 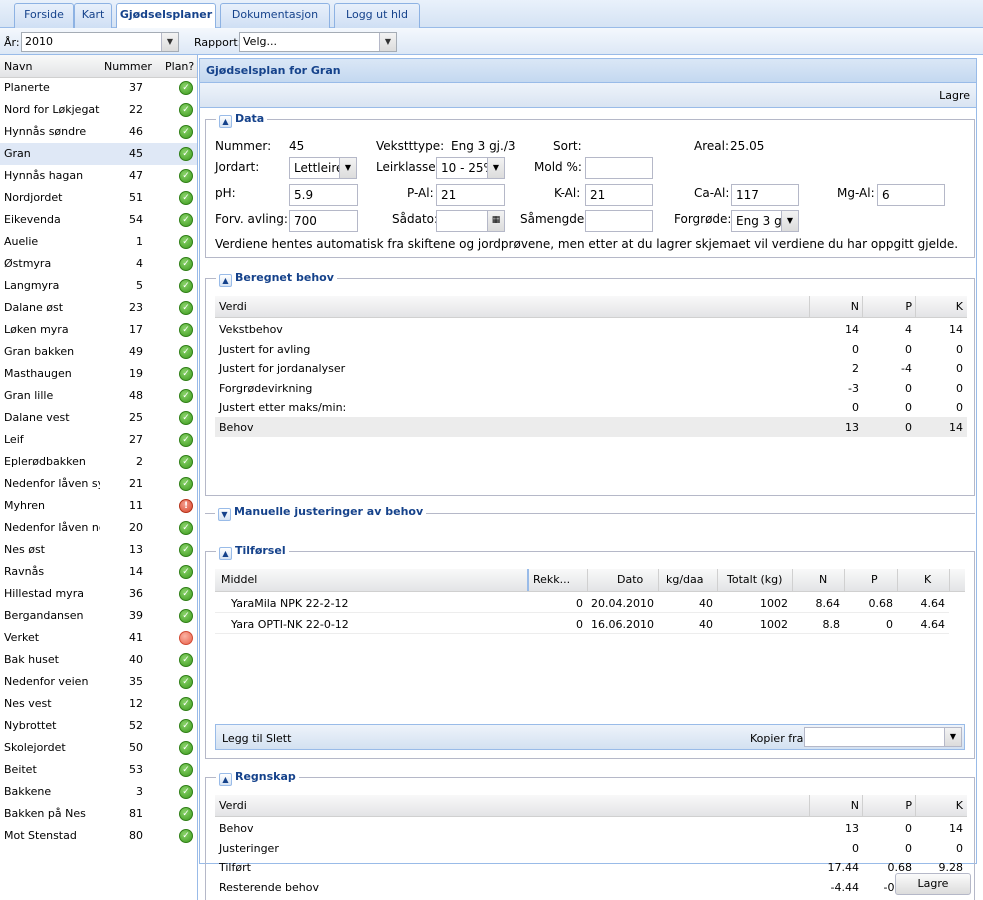 What do you see at coordinates (98, 484) in the screenshot?
I see `field-list-row: Nedenfor låven syd 21 ✓` at bounding box center [98, 484].